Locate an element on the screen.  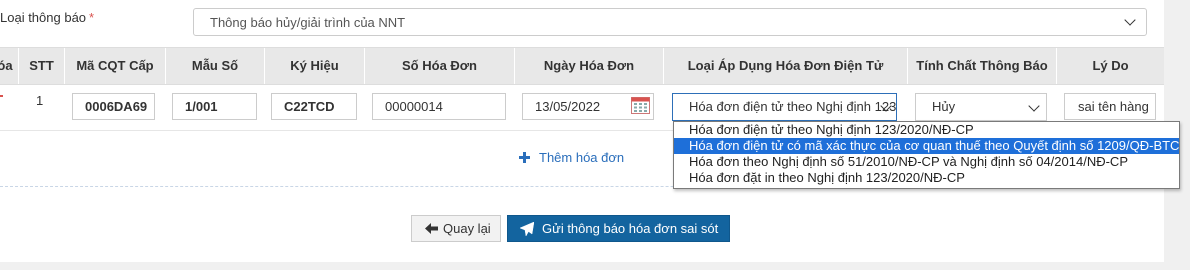
back-button: Quay lại is located at coordinates (456, 228).